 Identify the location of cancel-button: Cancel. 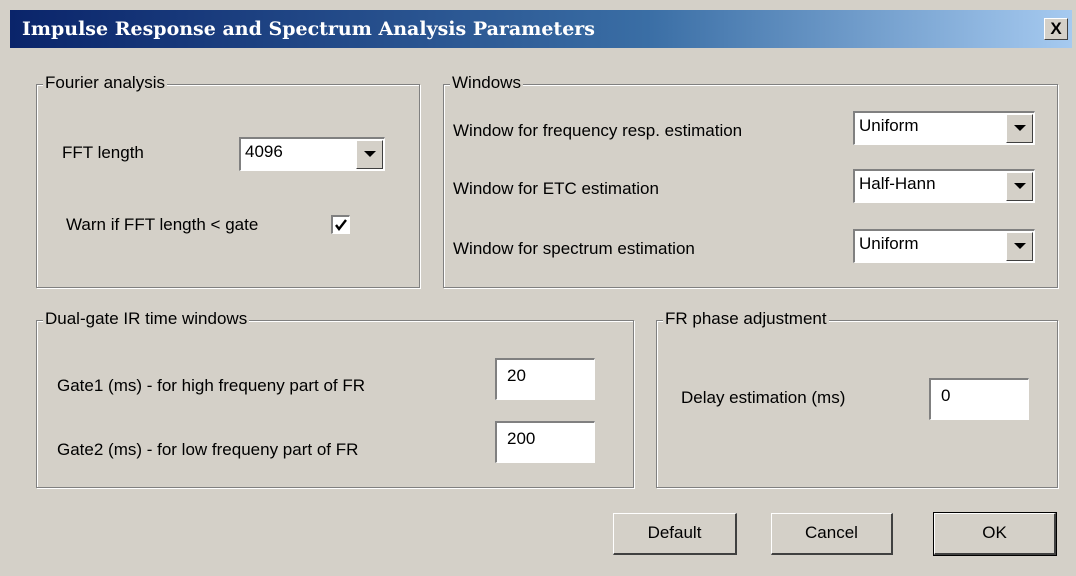
(832, 534).